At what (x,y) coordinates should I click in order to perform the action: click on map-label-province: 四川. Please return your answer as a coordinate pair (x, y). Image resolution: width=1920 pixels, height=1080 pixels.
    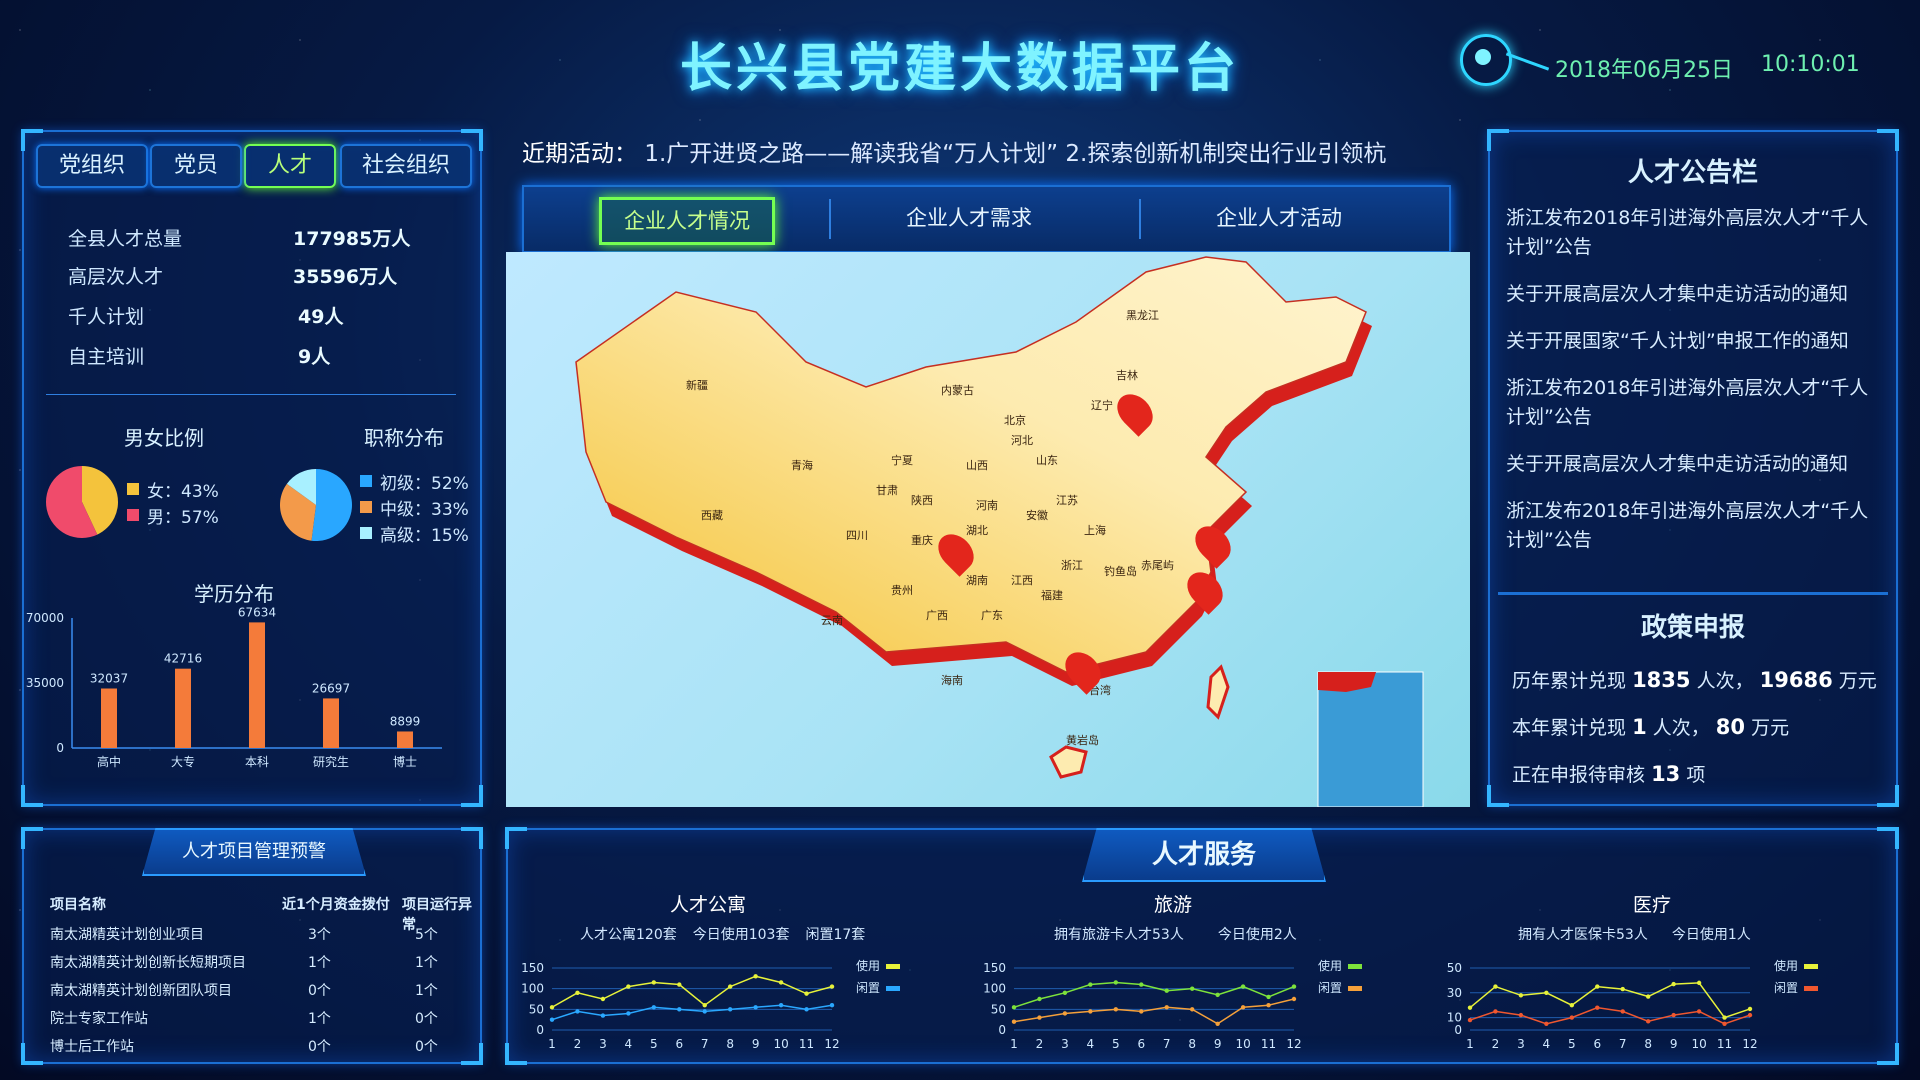
    Looking at the image, I should click on (857, 535).